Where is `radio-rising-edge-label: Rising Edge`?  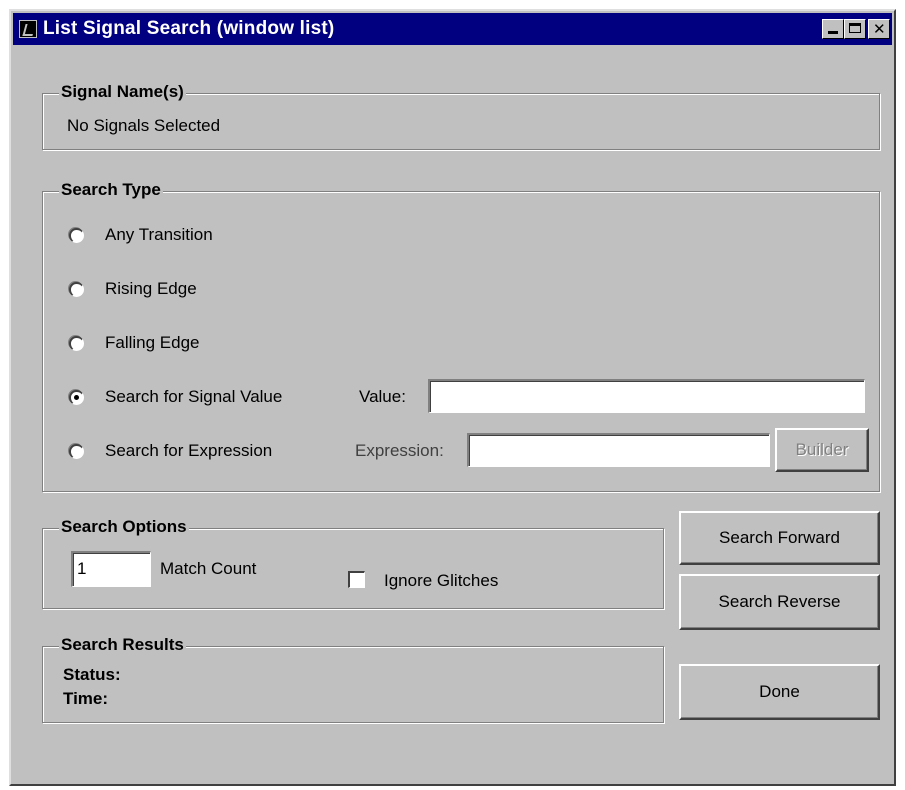
radio-rising-edge-label: Rising Edge is located at coordinates (151, 289).